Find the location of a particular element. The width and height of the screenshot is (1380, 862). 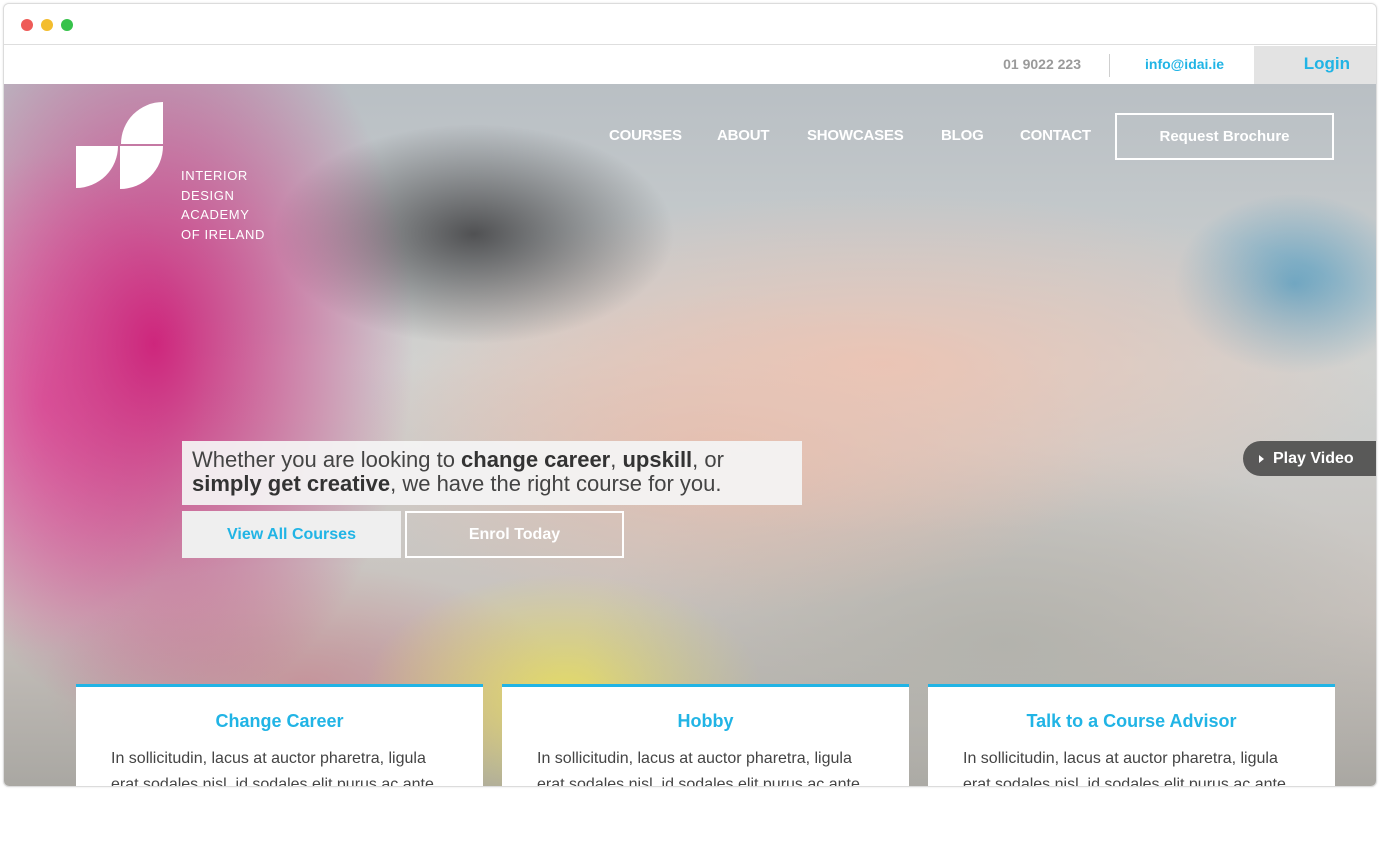

enrol-today-button: Enrol Today is located at coordinates (514, 534).